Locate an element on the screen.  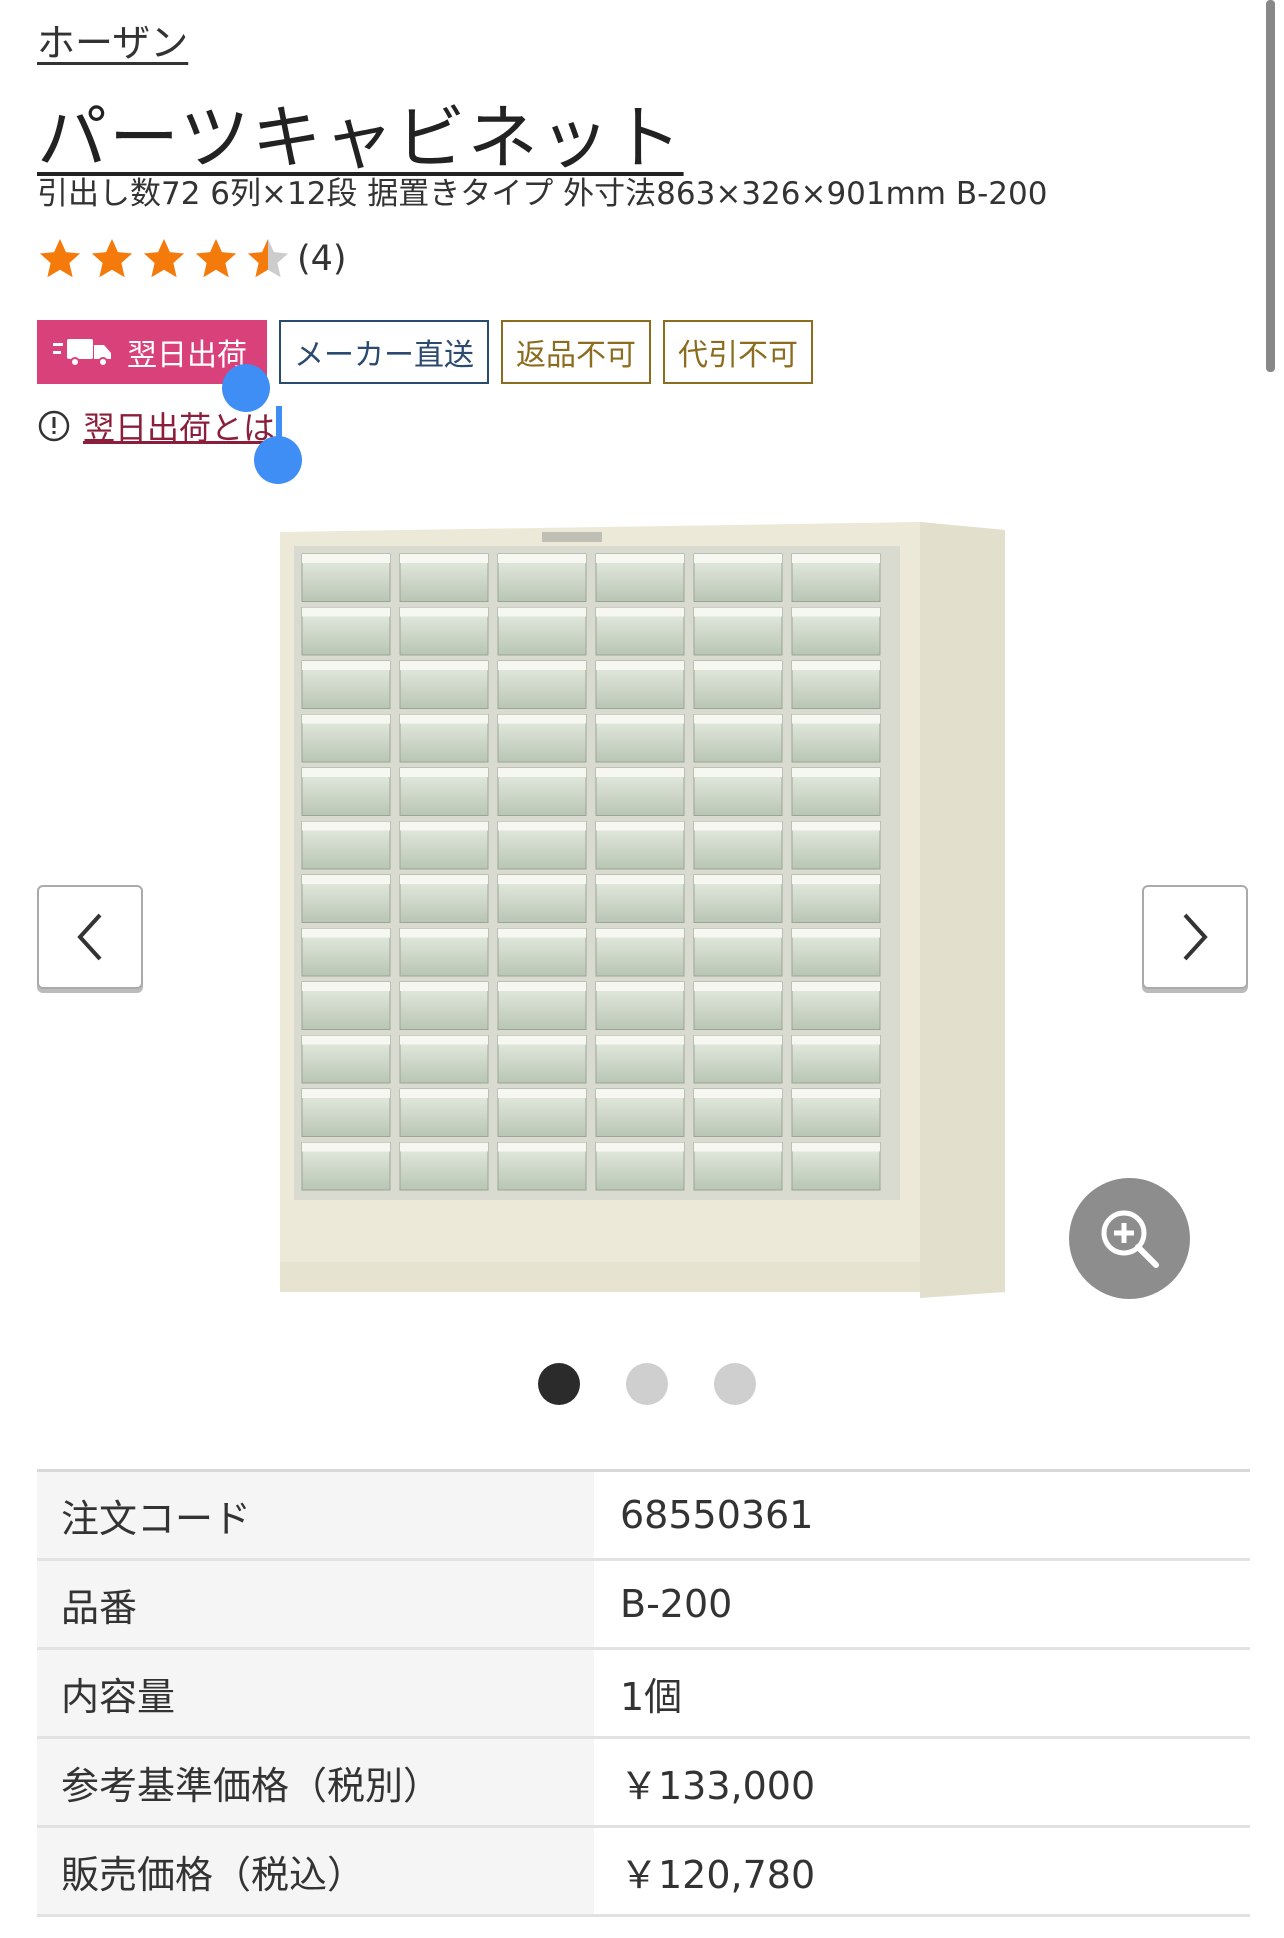
next-image-button is located at coordinates (1195, 937).